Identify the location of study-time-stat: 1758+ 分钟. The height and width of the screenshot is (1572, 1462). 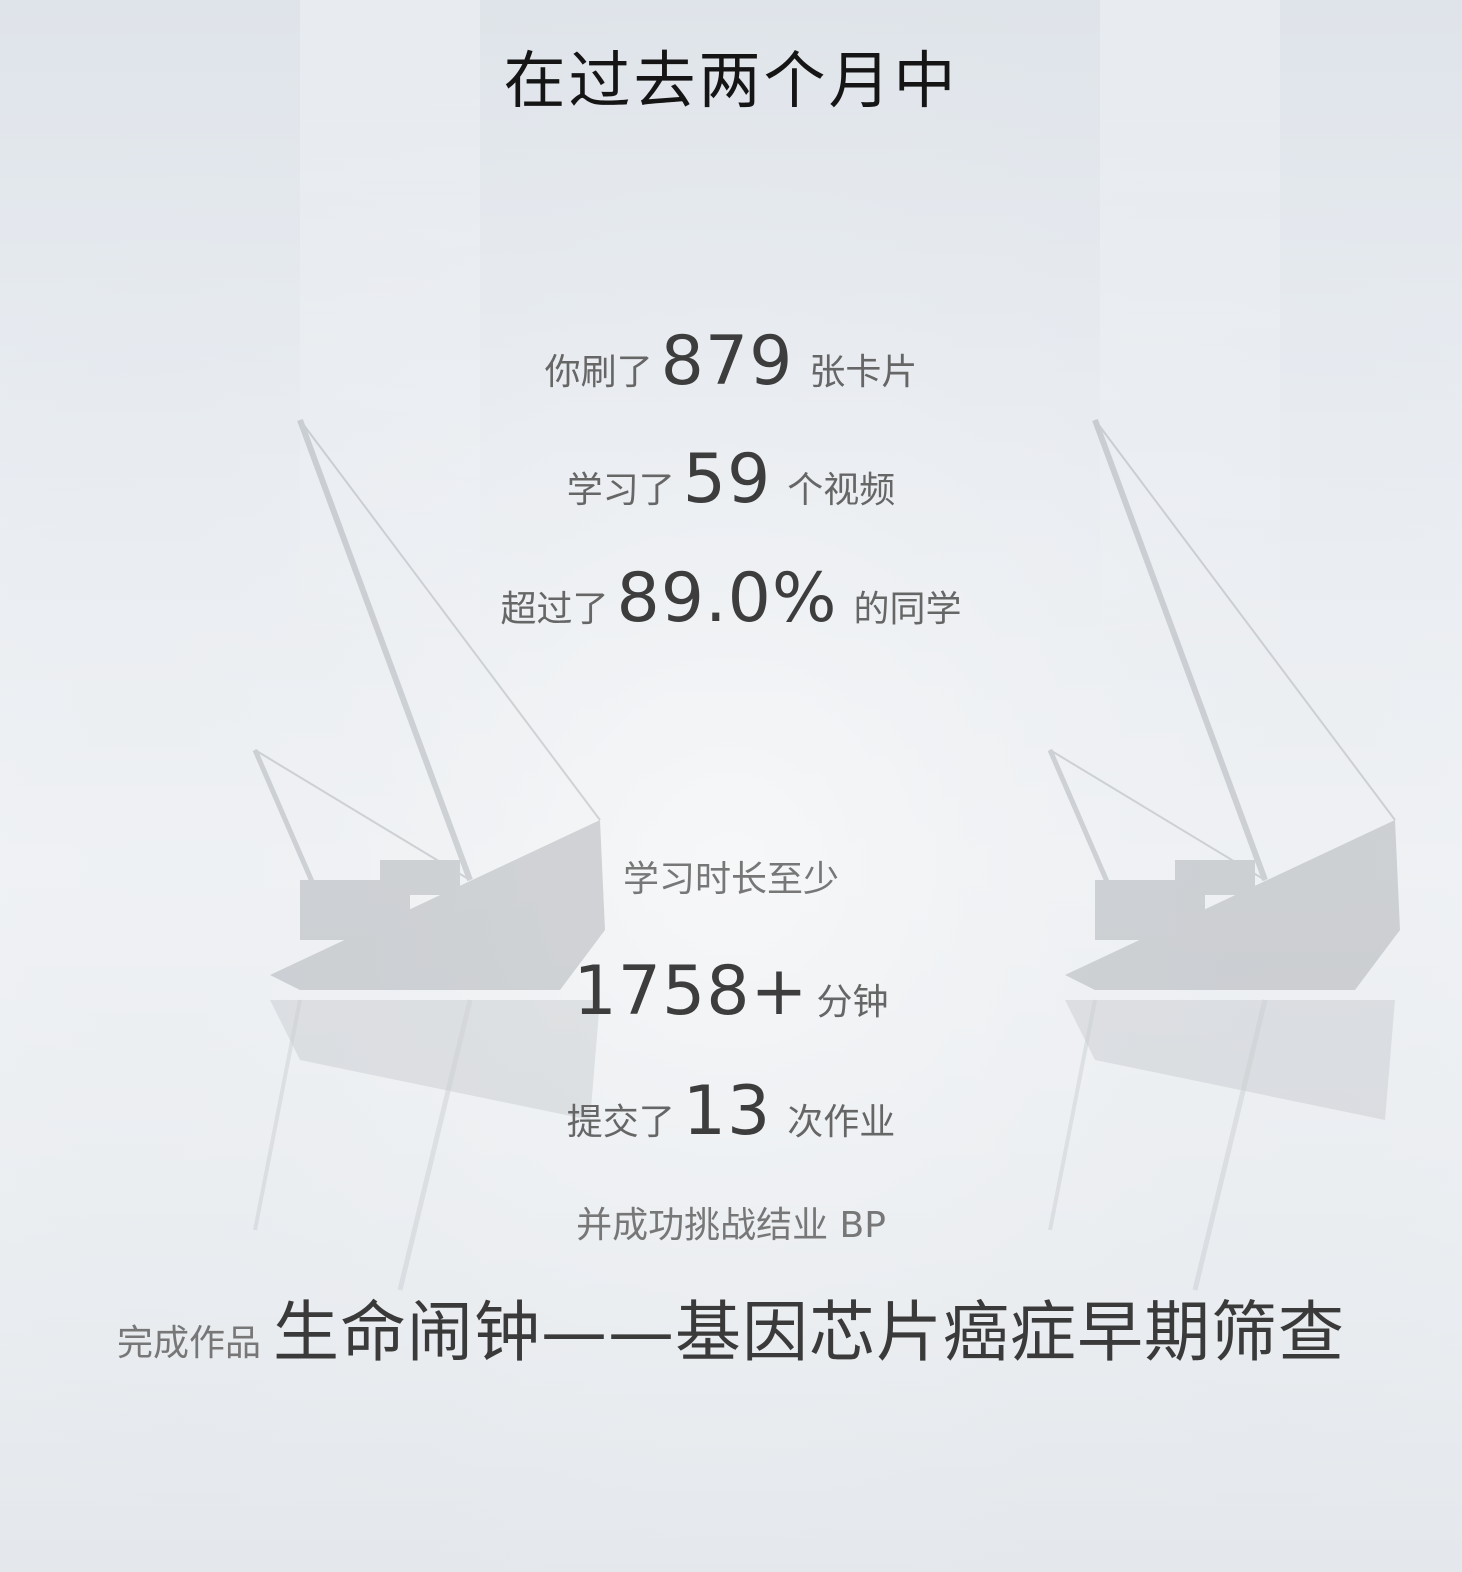
(731, 992).